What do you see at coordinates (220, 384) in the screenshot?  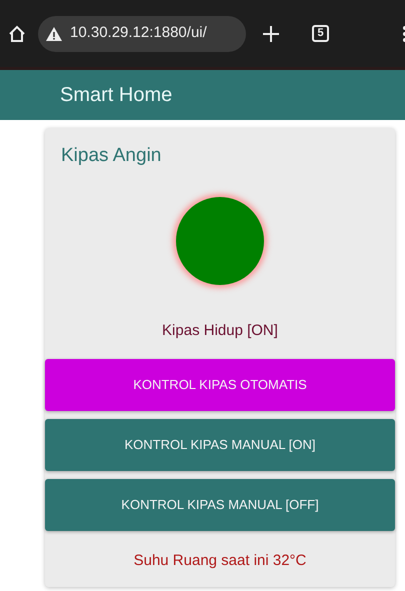 I see `control-button: KONTROL KIPAS OTOMATIS` at bounding box center [220, 384].